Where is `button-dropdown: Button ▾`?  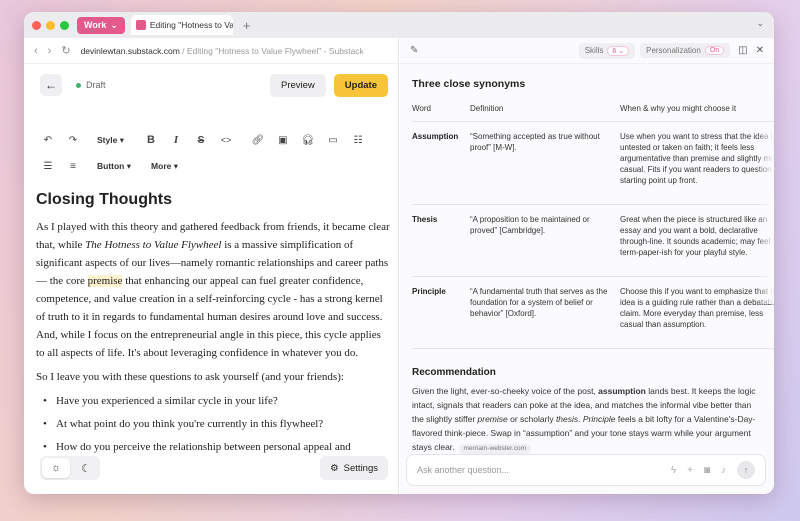
button-dropdown: Button ▾ is located at coordinates (114, 166).